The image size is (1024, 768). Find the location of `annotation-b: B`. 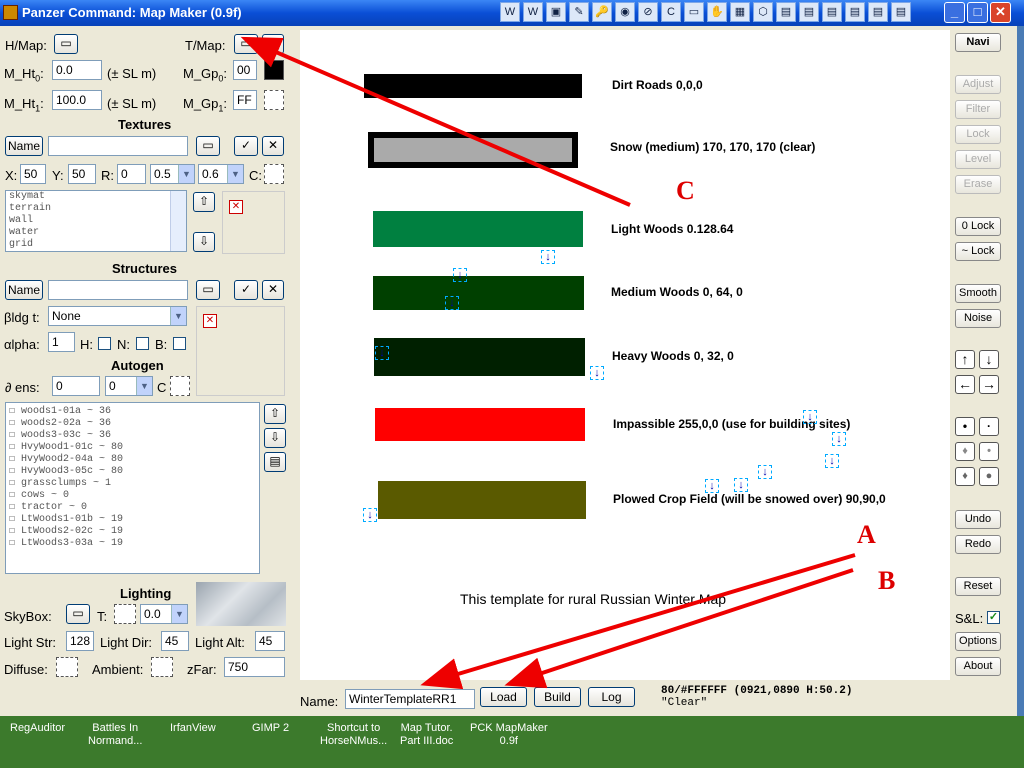

annotation-b: B is located at coordinates (887, 580).